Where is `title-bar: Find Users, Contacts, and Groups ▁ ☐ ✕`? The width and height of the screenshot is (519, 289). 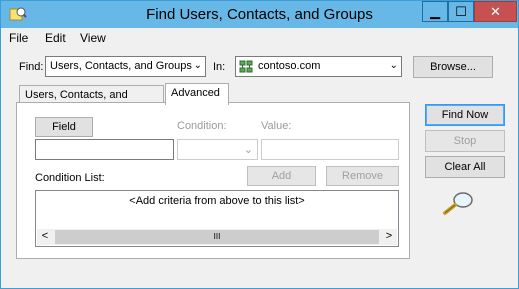
title-bar: Find Users, Contacts, and Groups ▁ ☐ ✕ is located at coordinates (259, 14).